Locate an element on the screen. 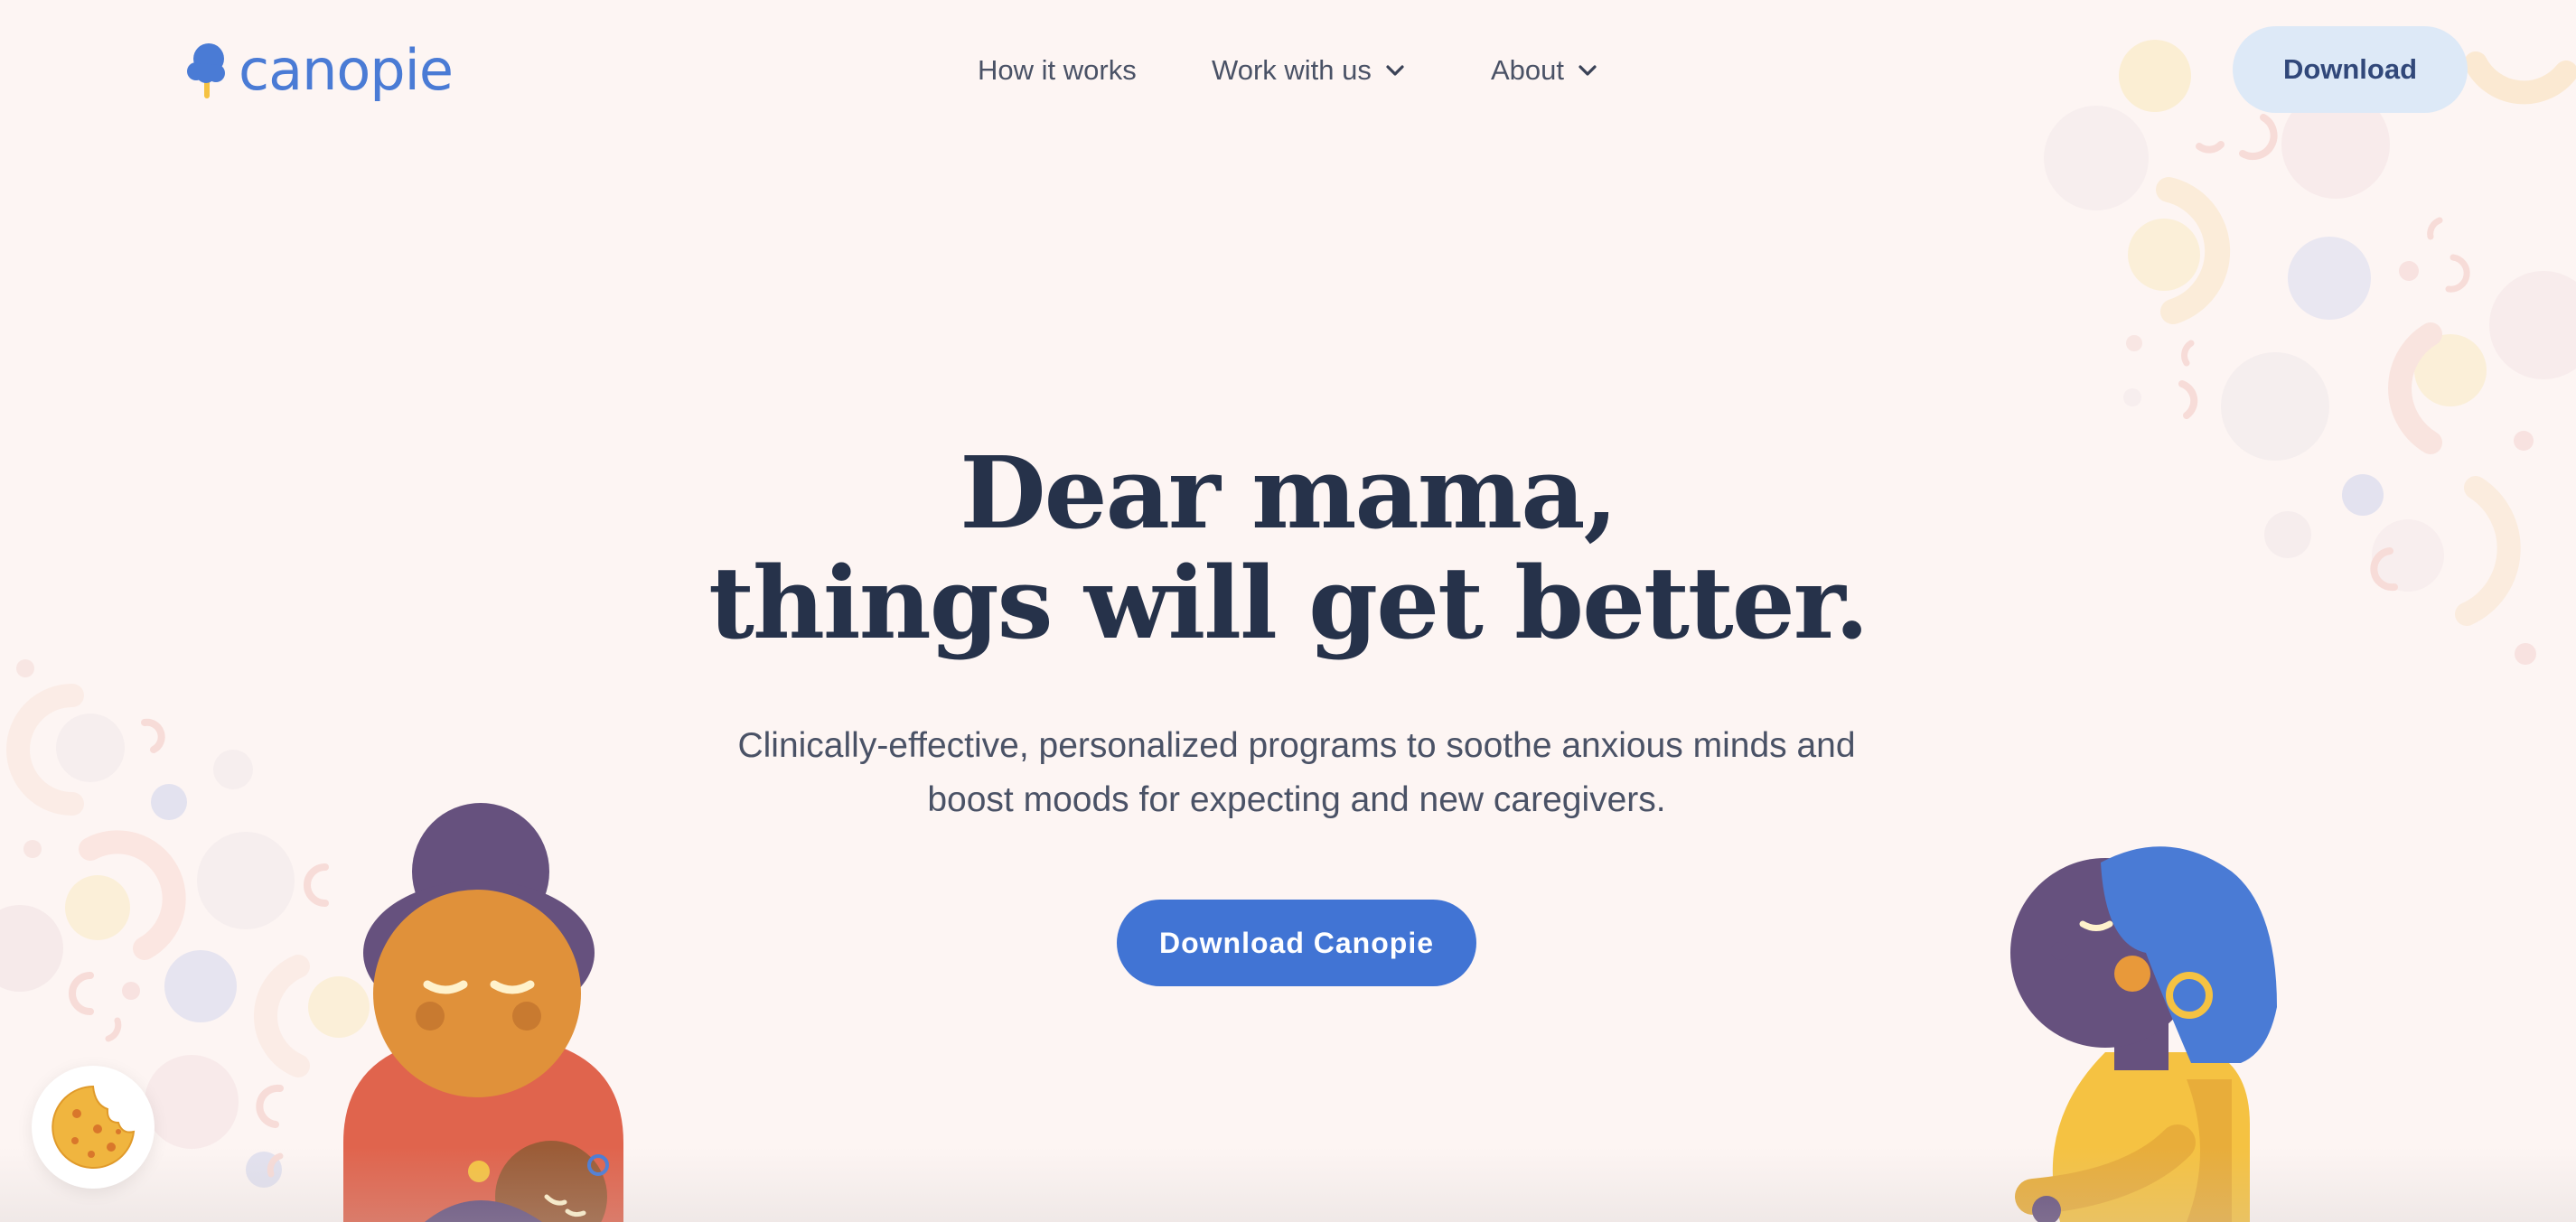  logo-wordmark: canopie is located at coordinates (346, 70).